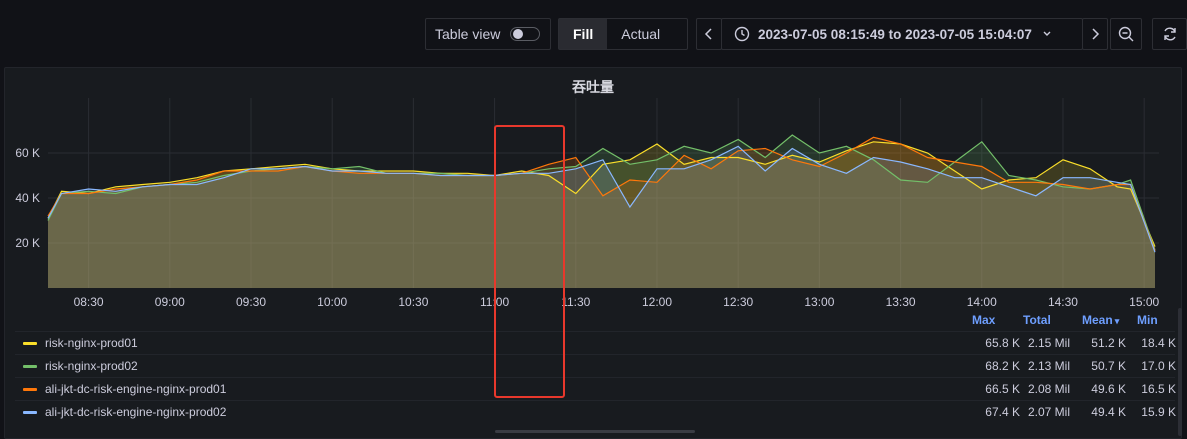 The height and width of the screenshot is (439, 1187). Describe the element at coordinates (742, 34) in the screenshot. I see `clock-icon` at that location.